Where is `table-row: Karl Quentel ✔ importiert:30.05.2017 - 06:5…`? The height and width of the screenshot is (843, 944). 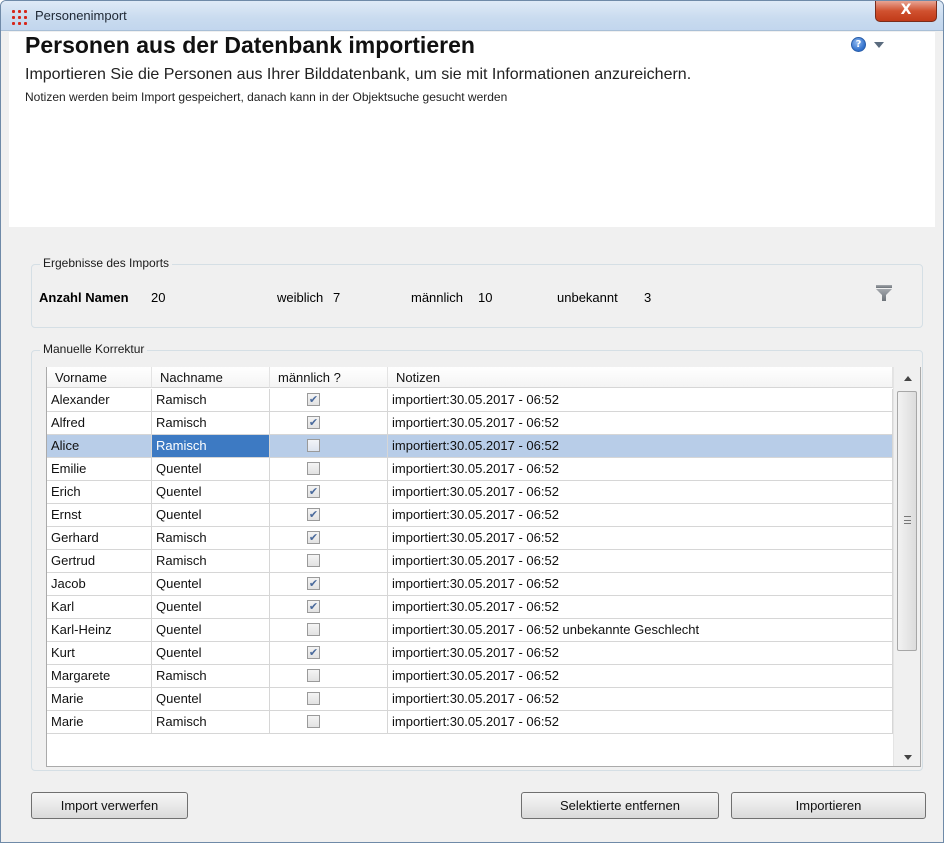
table-row: Karl Quentel ✔ importiert:30.05.2017 - 06:5… is located at coordinates (470, 607).